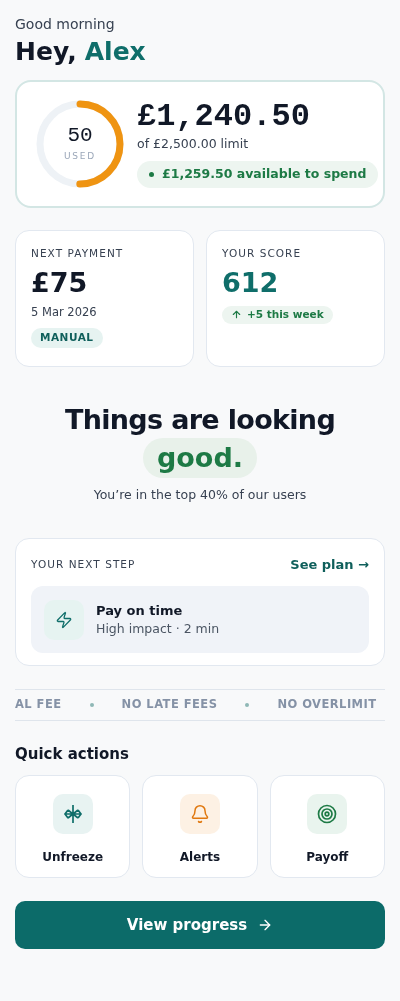 The height and width of the screenshot is (1001, 400). I want to click on quick-action-button: Alerts, so click(200, 827).